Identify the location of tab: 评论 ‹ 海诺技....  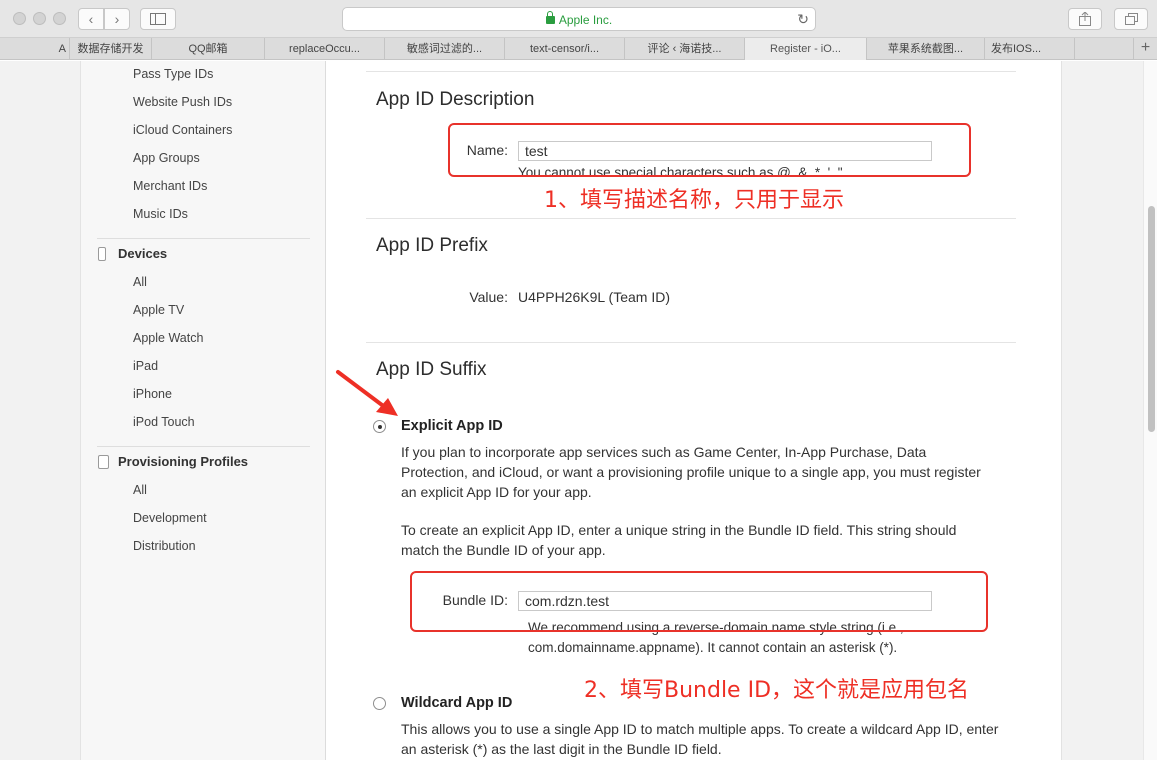
(685, 49).